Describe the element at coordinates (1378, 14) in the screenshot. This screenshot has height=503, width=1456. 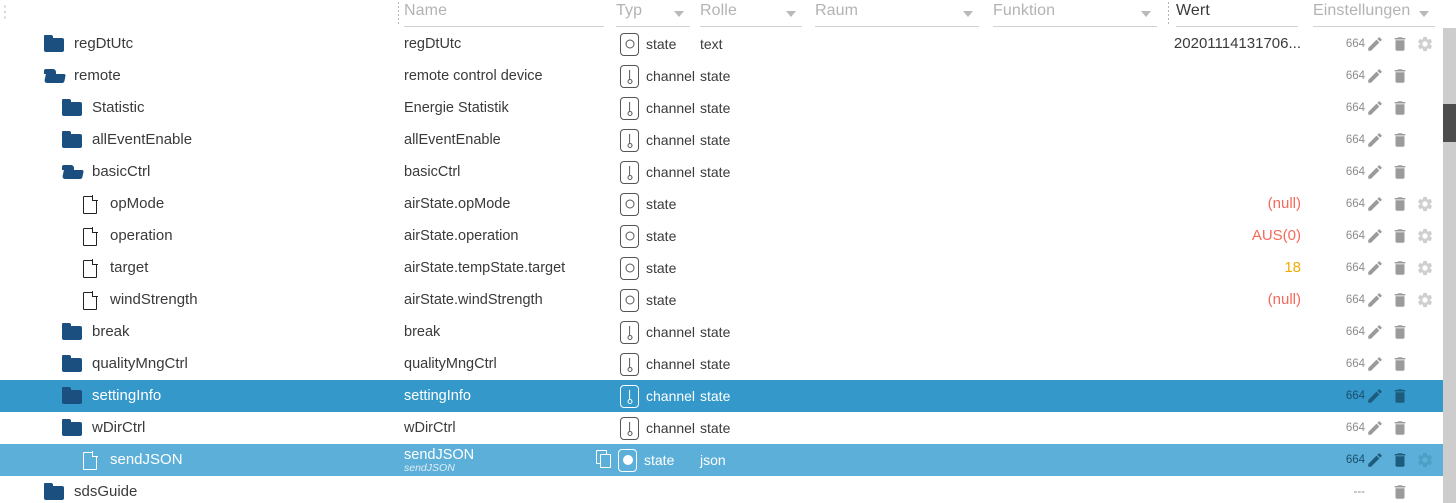
I see `column-header-einstellungen: Einstellungen` at that location.